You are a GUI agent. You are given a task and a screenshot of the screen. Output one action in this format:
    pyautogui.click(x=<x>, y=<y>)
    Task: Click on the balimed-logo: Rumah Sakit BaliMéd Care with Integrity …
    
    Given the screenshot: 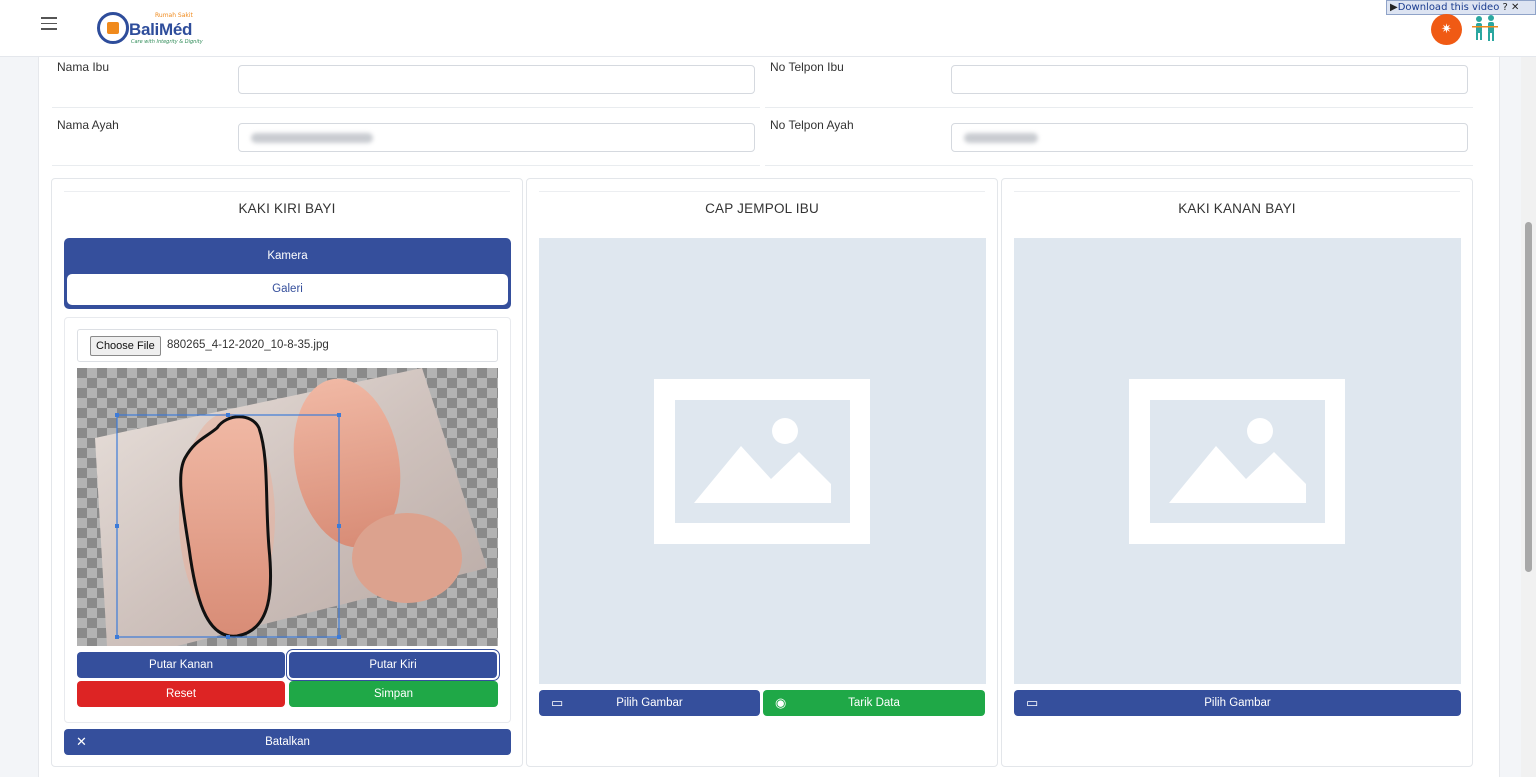 What is the action you would take?
    pyautogui.click(x=150, y=28)
    